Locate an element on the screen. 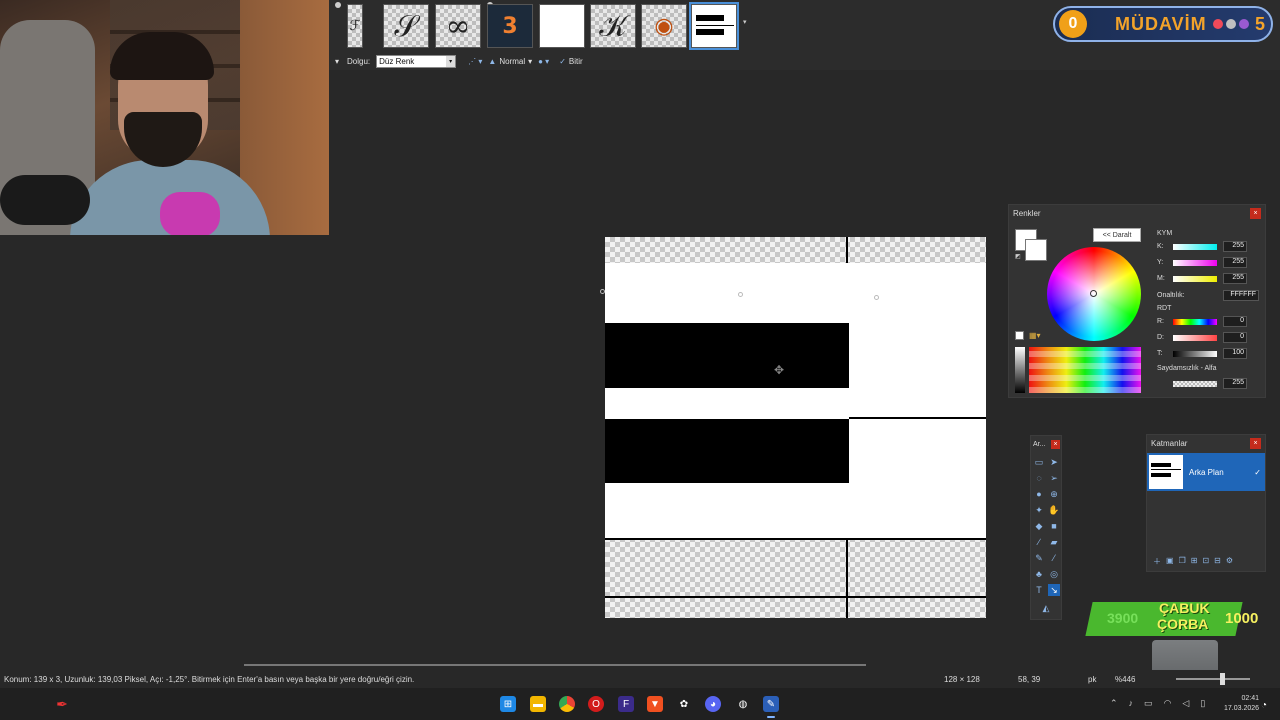  paint-bucket-icon: ◆ is located at coordinates (1039, 526).